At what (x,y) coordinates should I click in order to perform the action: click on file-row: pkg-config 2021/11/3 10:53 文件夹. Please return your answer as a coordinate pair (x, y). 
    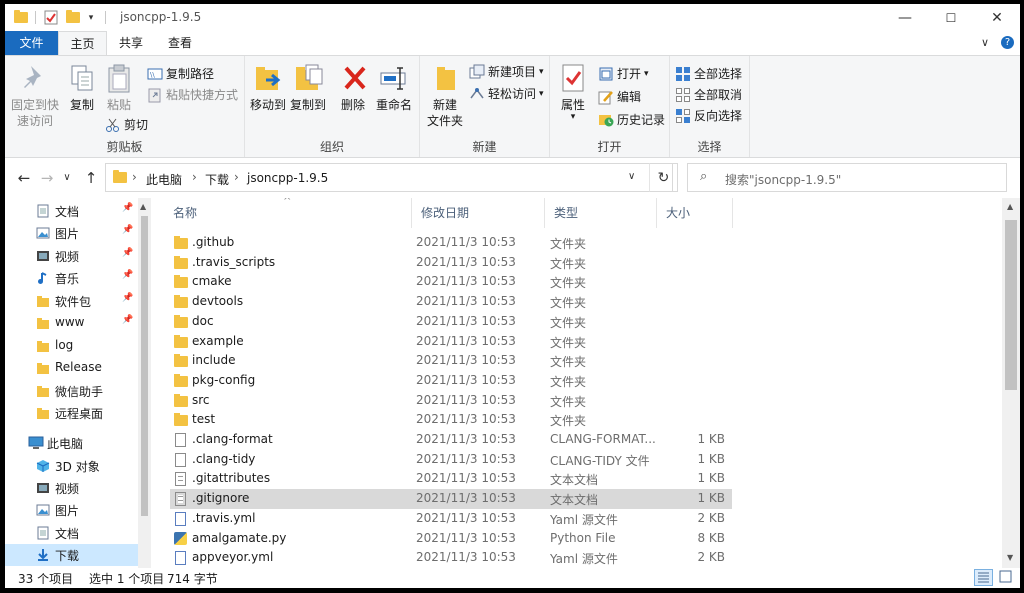
    Looking at the image, I should click on (451, 381).